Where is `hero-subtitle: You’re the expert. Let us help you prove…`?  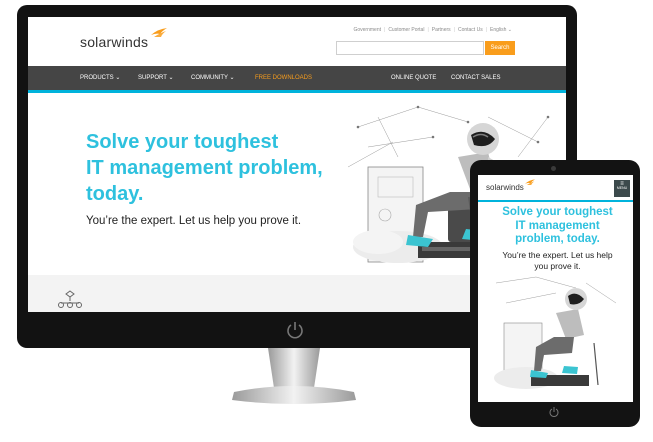
hero-subtitle: You’re the expert. Let us help you prove… is located at coordinates (194, 221).